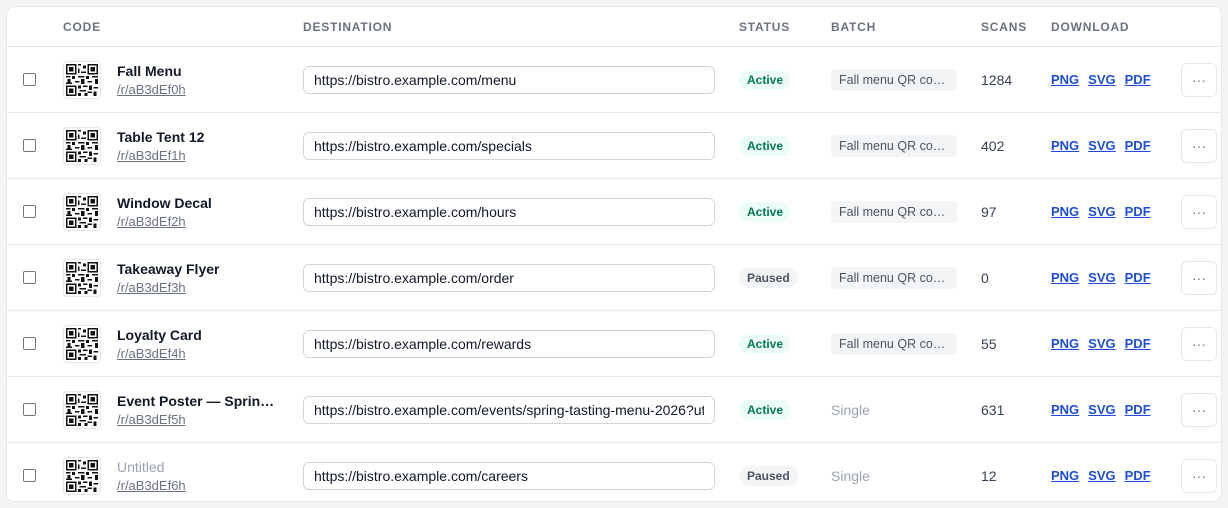  I want to click on scans-cell: 0, so click(1011, 277).